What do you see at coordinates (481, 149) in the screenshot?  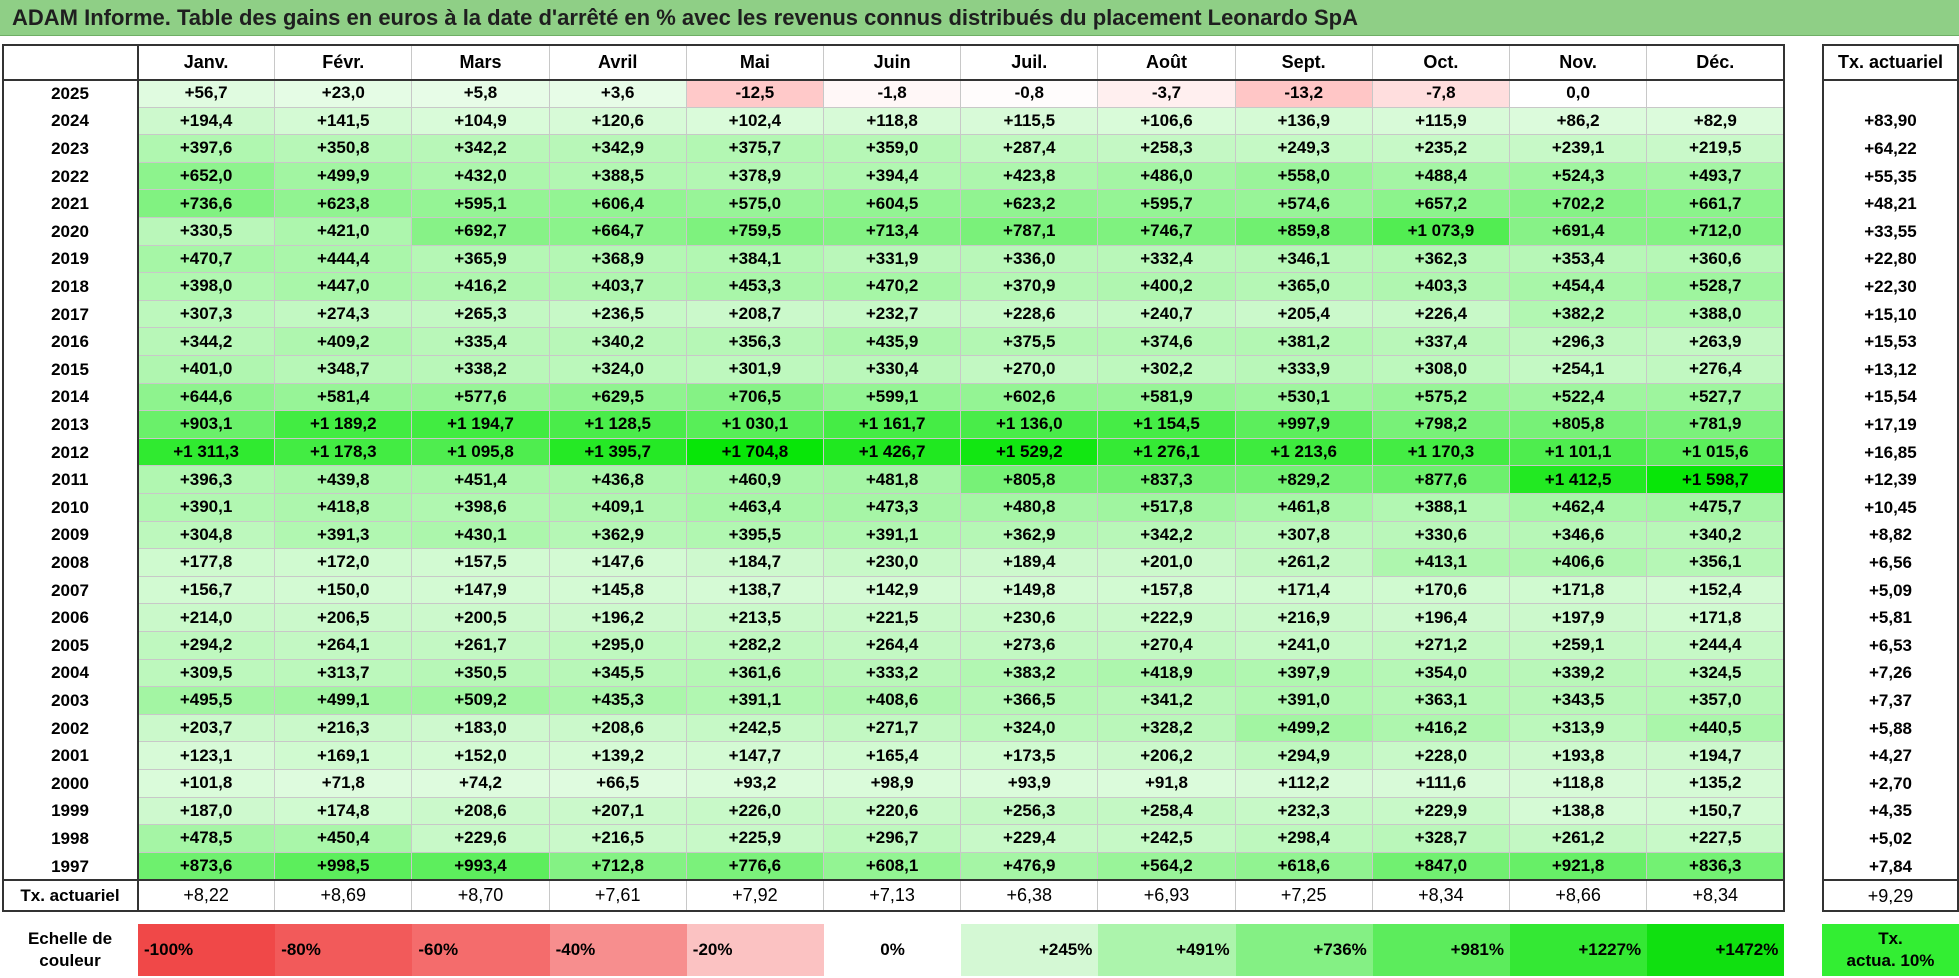 I see `gain-cell: +342,2` at bounding box center [481, 149].